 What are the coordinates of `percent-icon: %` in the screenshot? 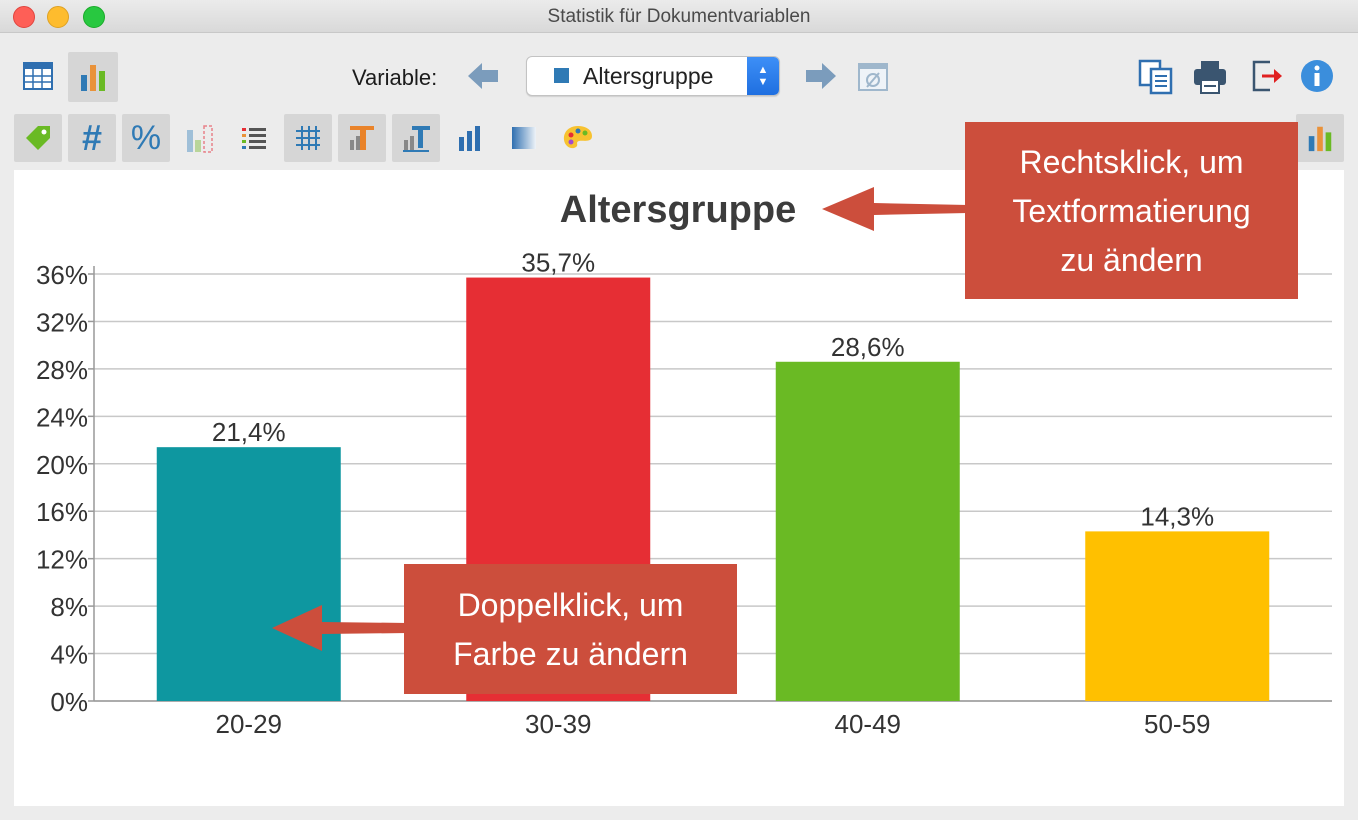 It's located at (146, 137).